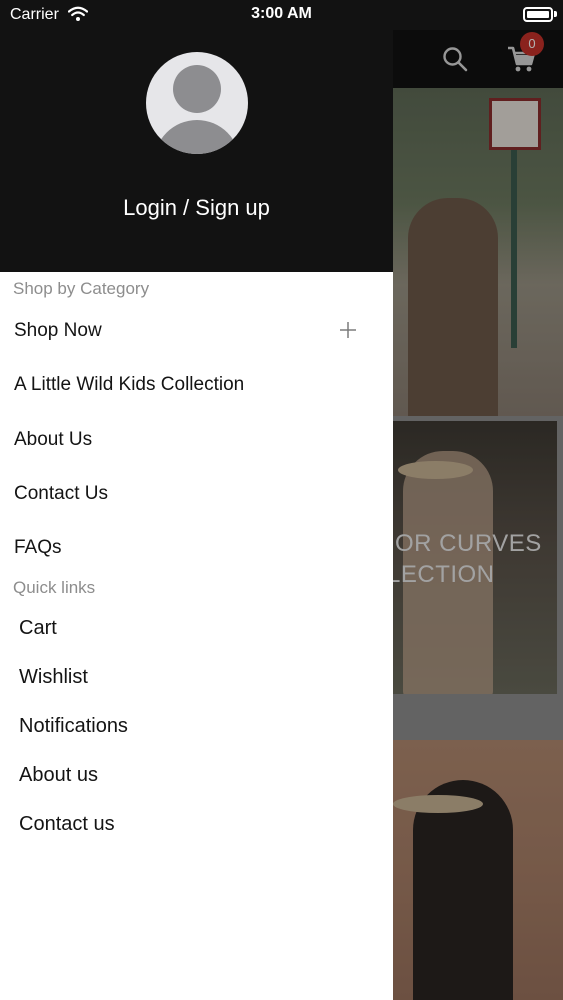  What do you see at coordinates (194, 331) in the screenshot?
I see `category-shop-now: Shop Now` at bounding box center [194, 331].